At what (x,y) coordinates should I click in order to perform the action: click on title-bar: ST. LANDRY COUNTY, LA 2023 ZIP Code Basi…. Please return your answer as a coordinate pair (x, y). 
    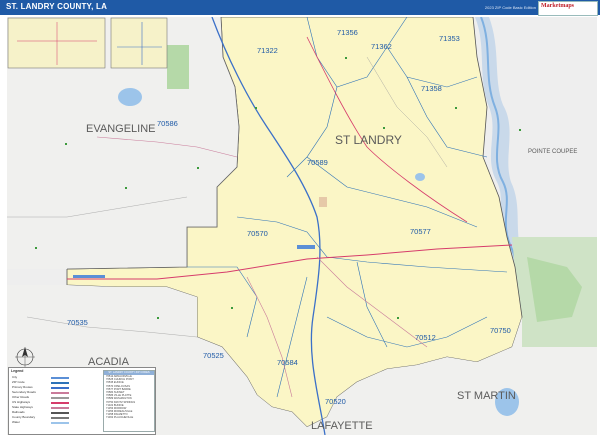
    Looking at the image, I should click on (300, 8).